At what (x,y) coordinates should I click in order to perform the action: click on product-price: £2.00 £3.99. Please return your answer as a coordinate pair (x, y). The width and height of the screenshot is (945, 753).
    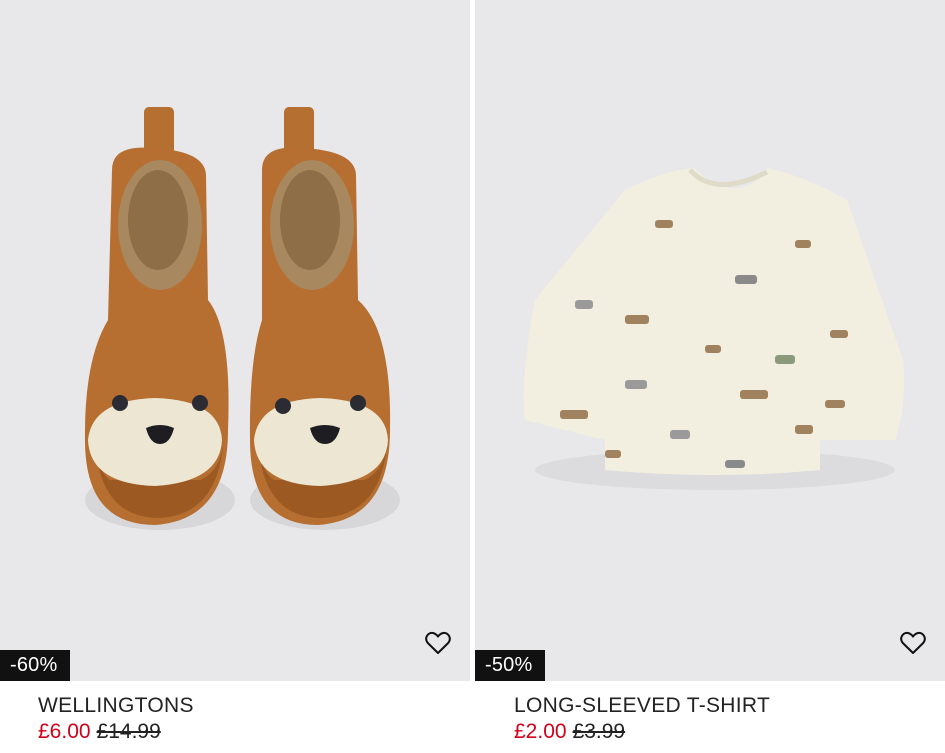
    Looking at the image, I should click on (569, 732).